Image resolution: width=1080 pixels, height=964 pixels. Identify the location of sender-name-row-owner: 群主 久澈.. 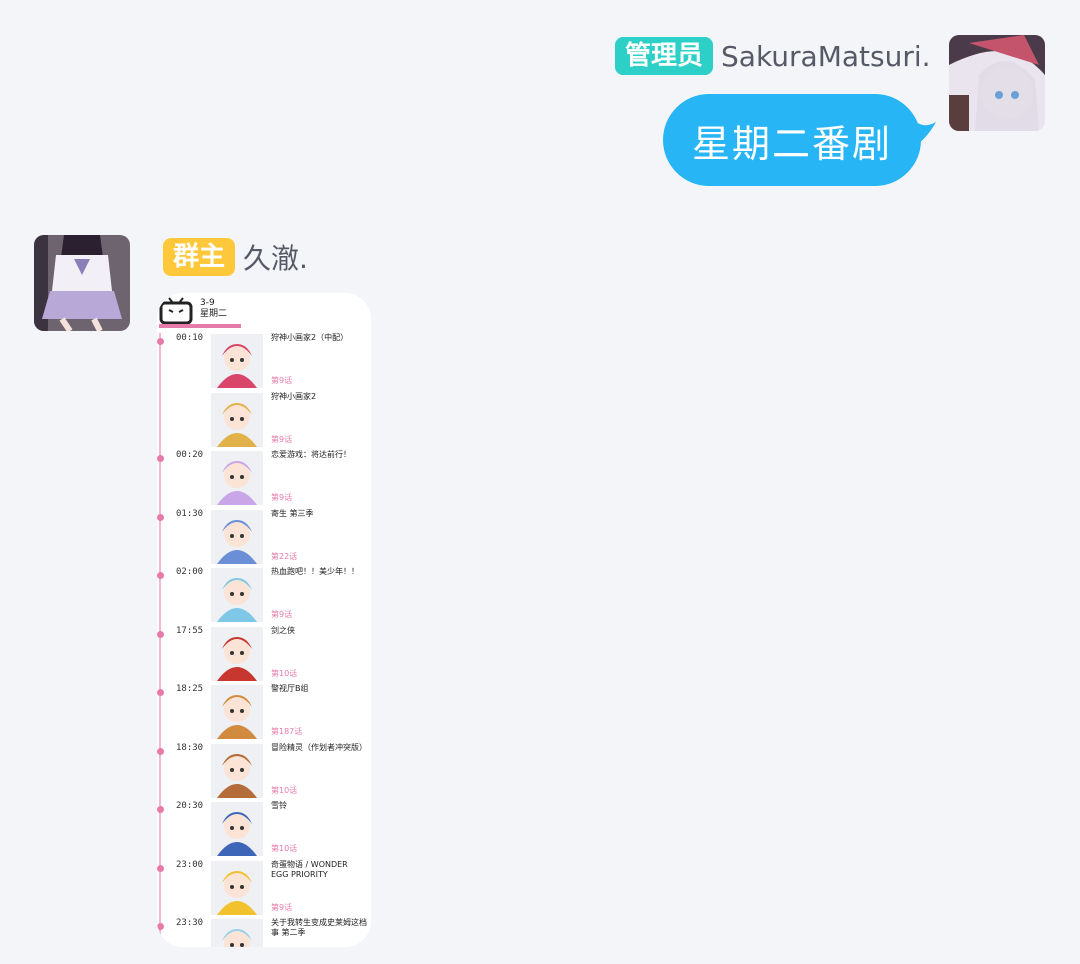
(235, 257).